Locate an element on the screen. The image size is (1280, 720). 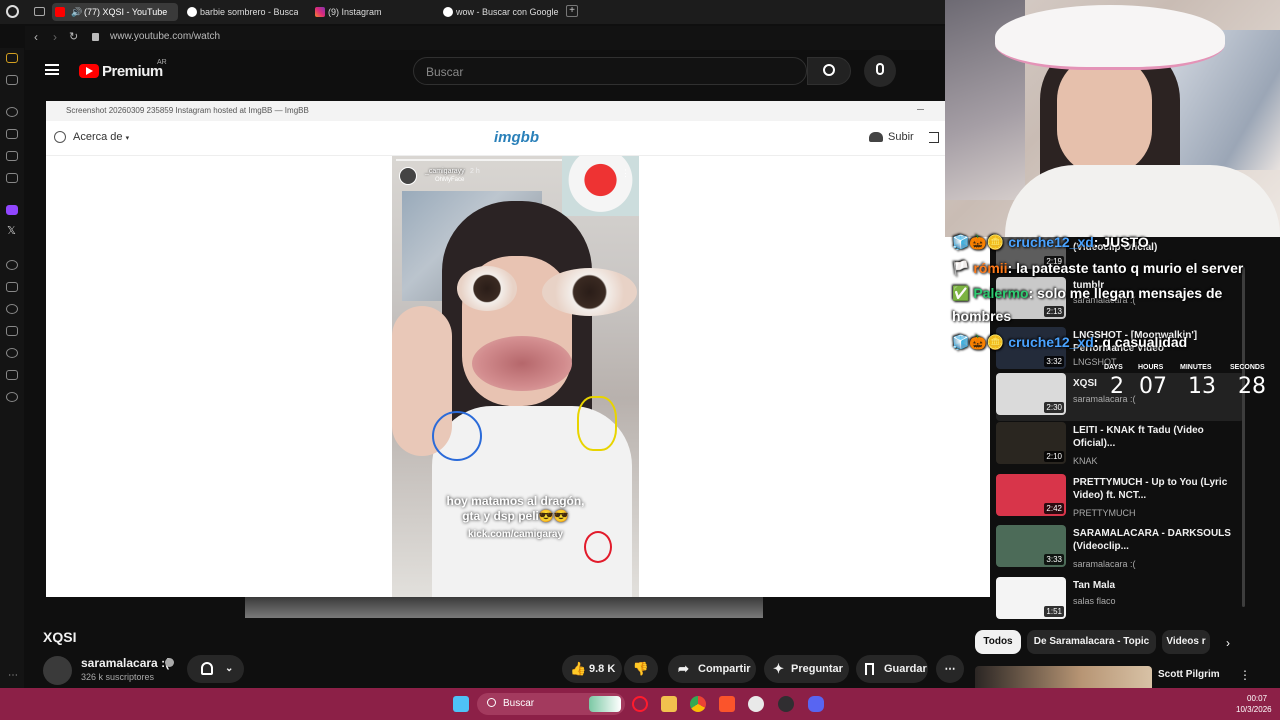
video-channel: salas flaco is located at coordinates (1094, 601).